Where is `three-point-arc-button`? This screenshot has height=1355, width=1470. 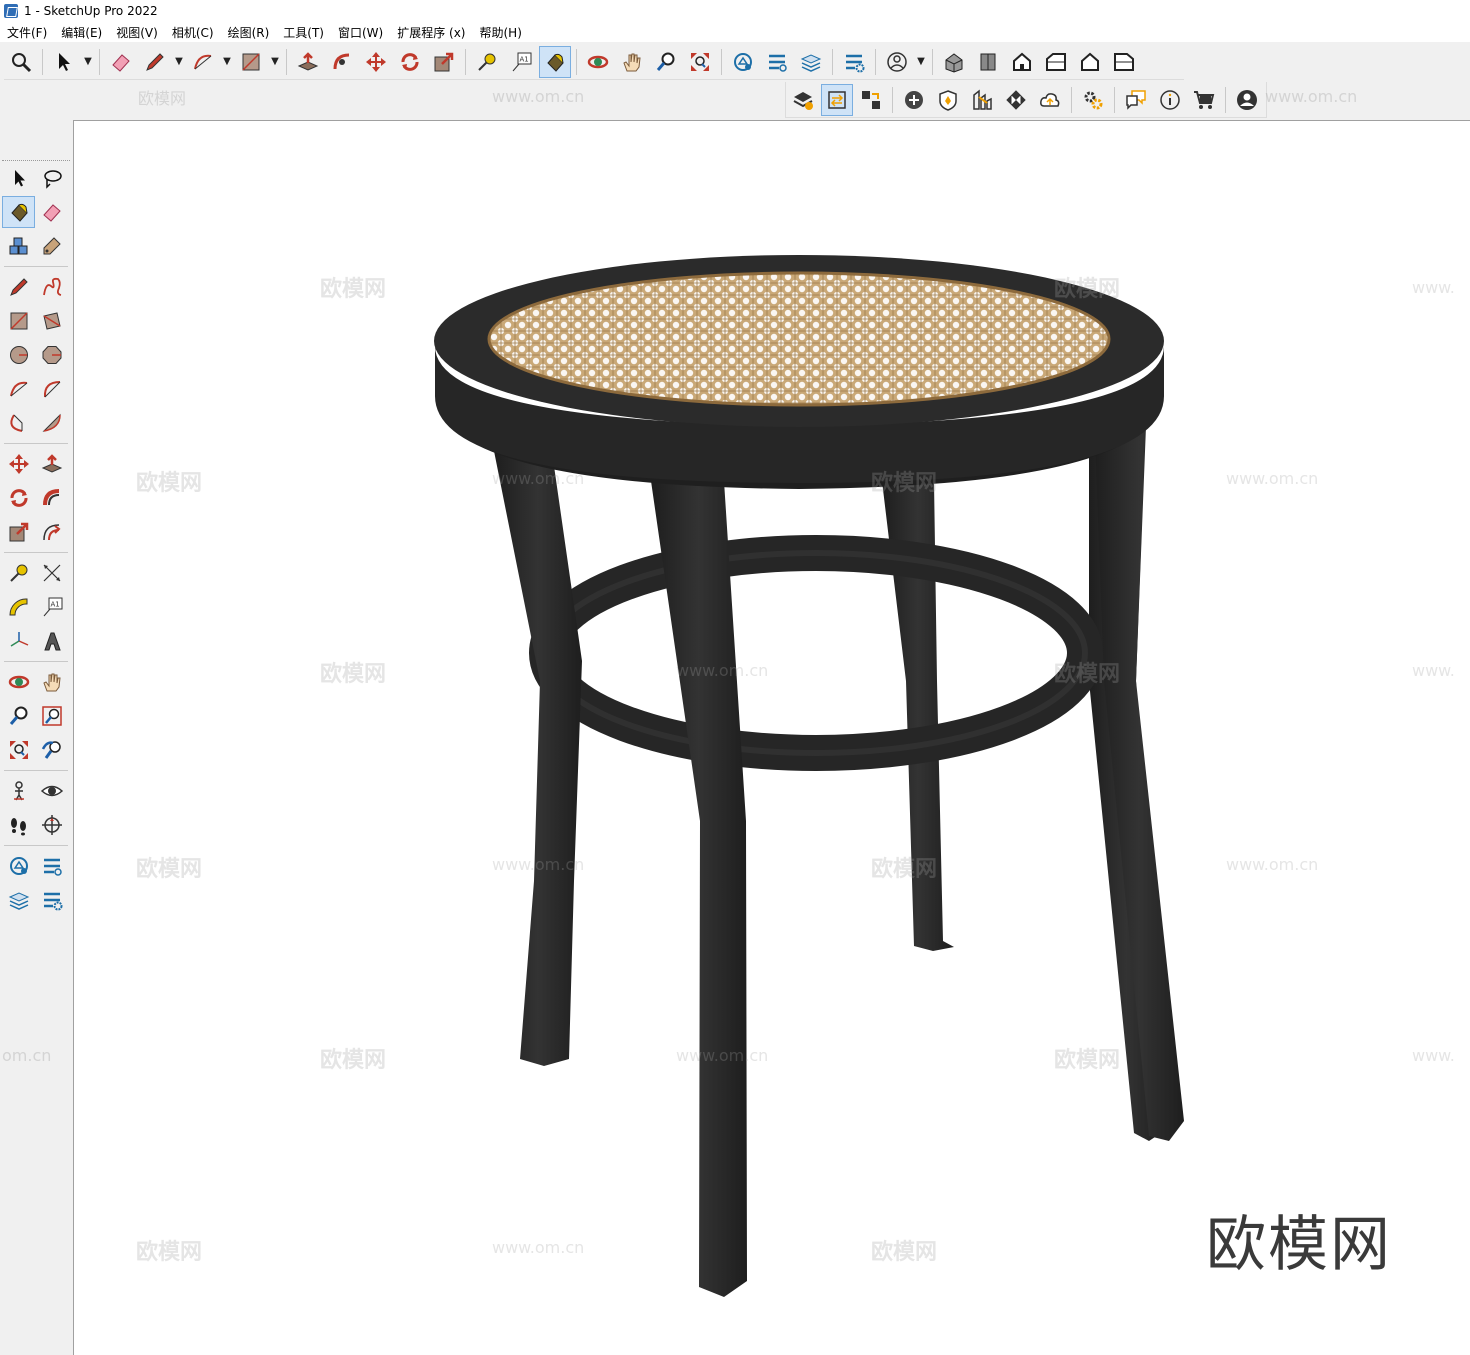
three-point-arc-button is located at coordinates (18, 423).